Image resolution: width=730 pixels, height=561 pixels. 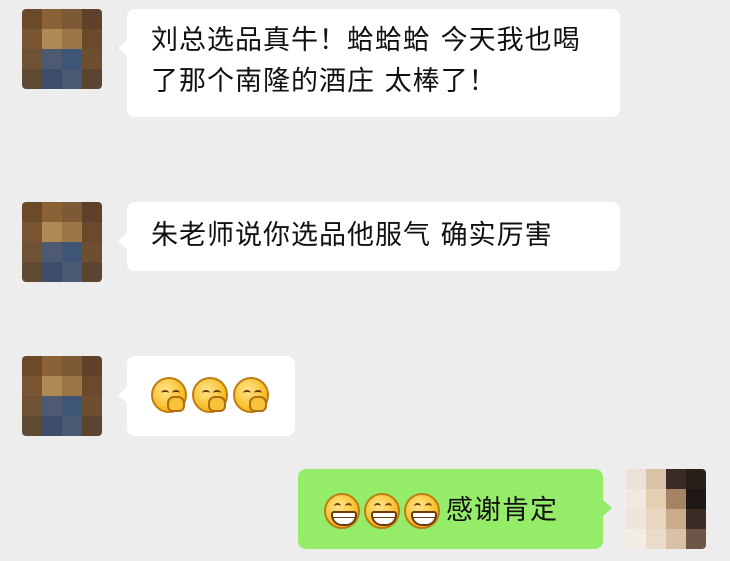 I want to click on message-bubble, so click(x=206, y=396).